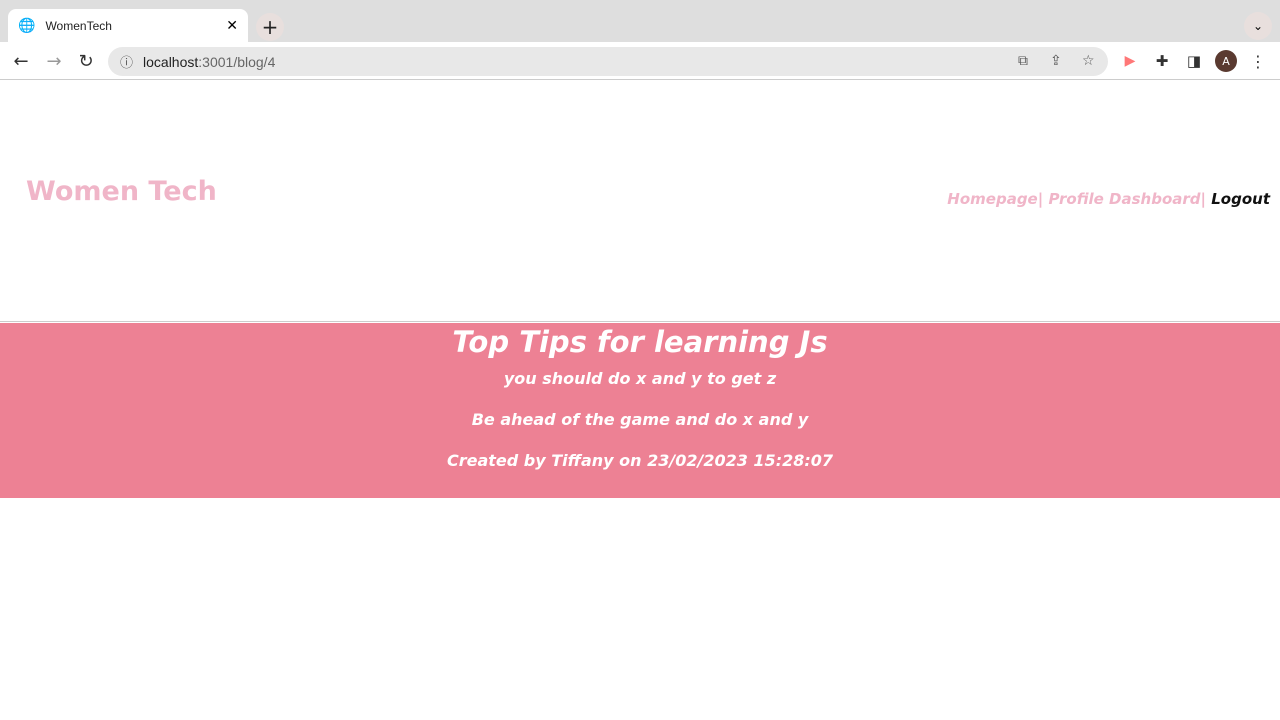 The image size is (1280, 720). Describe the element at coordinates (640, 21) in the screenshot. I see `tab-bar: 🌐 WomenTech ✕ + ⌄` at that location.